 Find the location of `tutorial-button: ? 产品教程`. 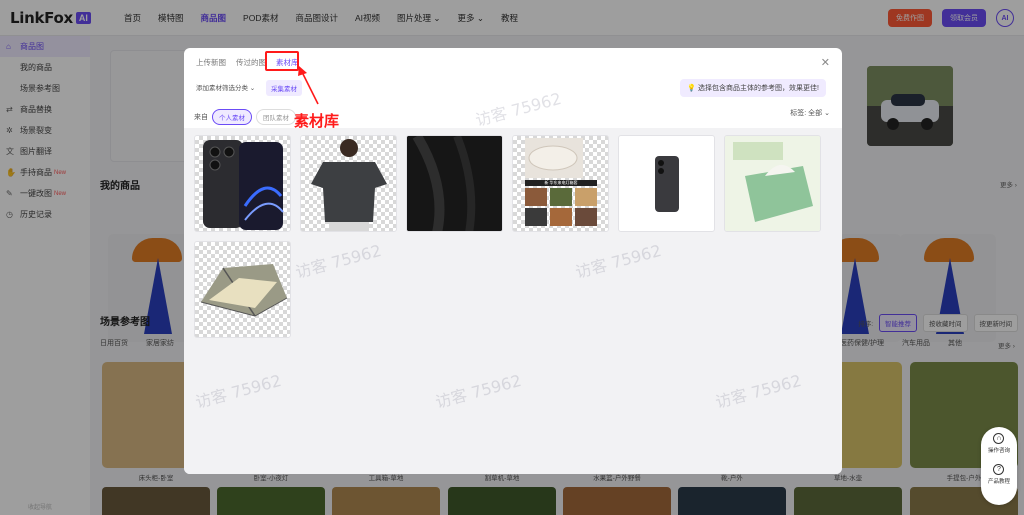

tutorial-button: ? 产品教程 is located at coordinates (999, 474).